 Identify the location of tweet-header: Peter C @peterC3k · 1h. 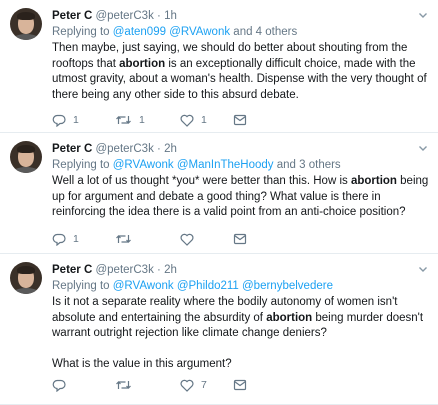
(241, 16).